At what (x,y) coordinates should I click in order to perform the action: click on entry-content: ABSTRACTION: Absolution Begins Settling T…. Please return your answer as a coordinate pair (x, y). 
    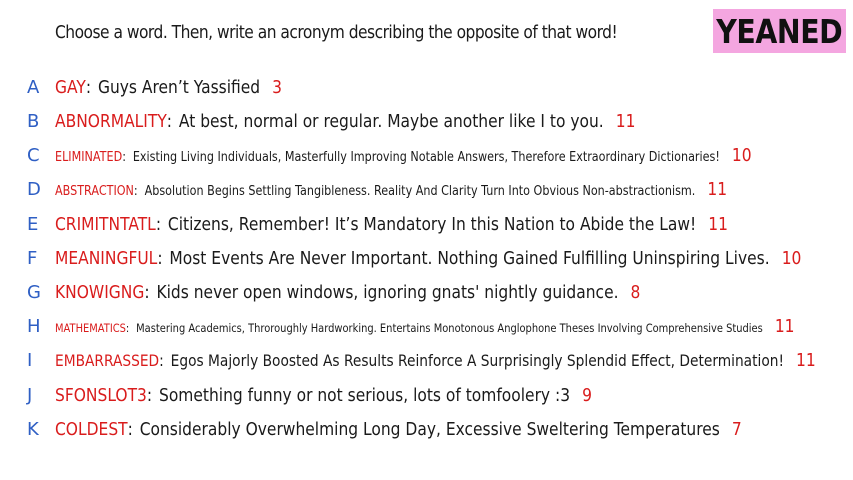
    Looking at the image, I should click on (391, 189).